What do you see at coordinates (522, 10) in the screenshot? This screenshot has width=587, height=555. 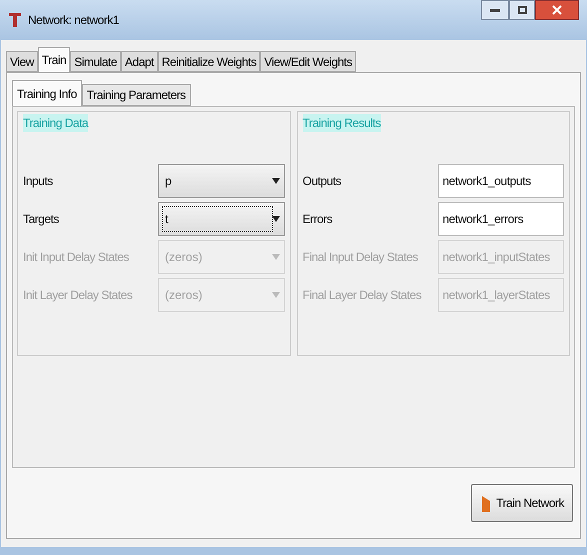 I see `maximize-button` at bounding box center [522, 10].